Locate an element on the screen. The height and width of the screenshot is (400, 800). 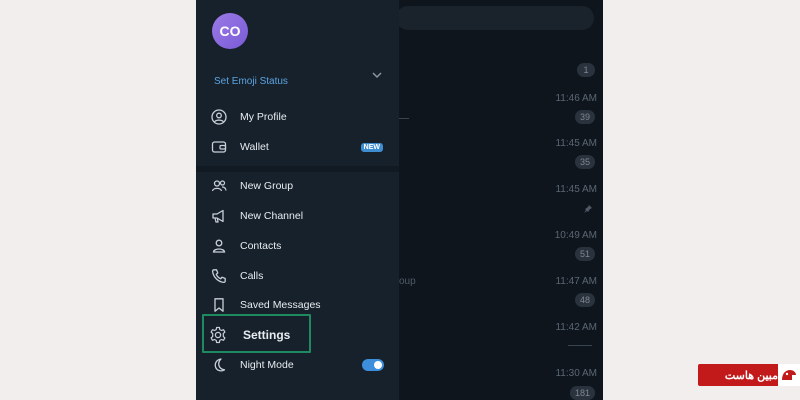
chat-snippet: oup is located at coordinates (407, 281).